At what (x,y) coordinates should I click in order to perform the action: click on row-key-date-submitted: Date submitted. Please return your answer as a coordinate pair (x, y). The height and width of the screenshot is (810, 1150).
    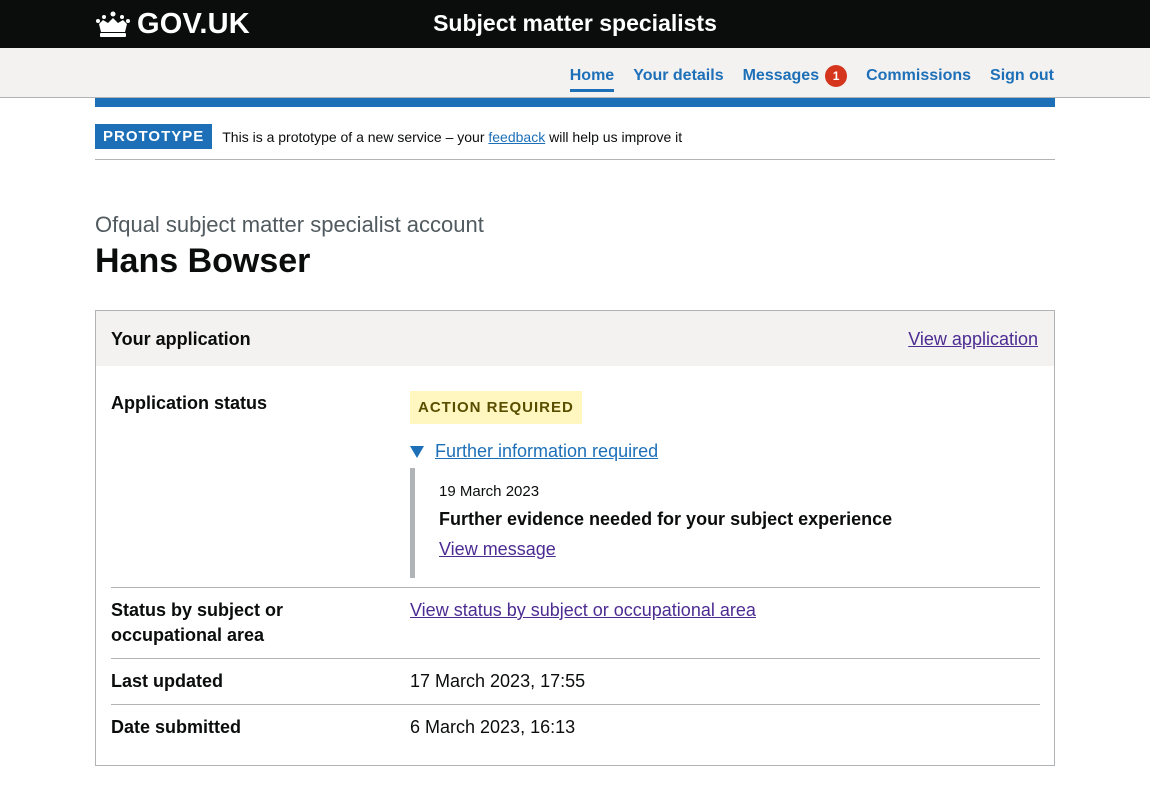
    Looking at the image, I should click on (176, 727).